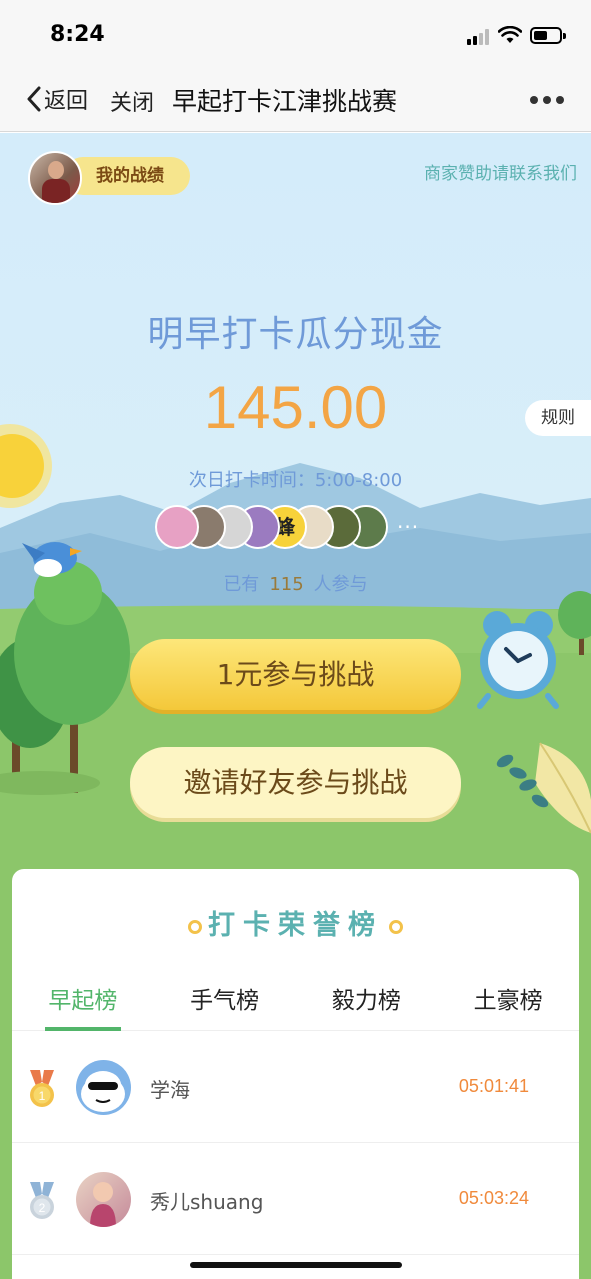 This screenshot has height=1279, width=591. Describe the element at coordinates (295, 782) in the screenshot. I see `invite-friends-button: 邀请好友参与挑战` at that location.